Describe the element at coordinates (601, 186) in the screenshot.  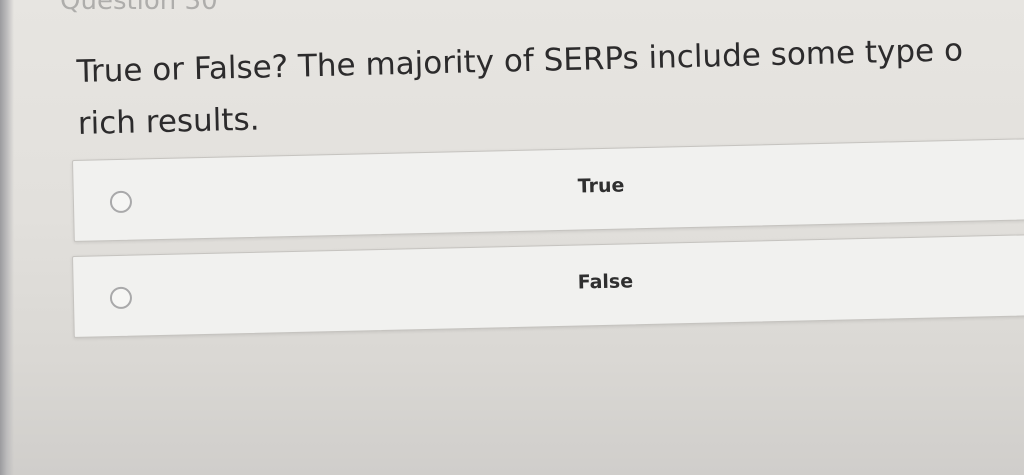
I see `answer-label-true: True` at that location.